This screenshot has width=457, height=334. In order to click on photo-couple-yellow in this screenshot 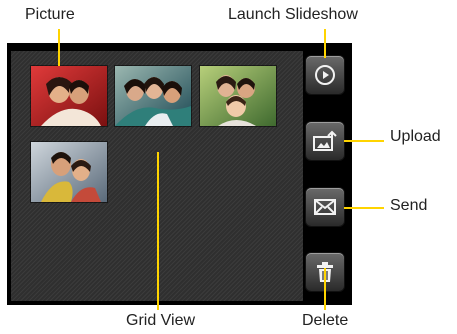, I will do `click(69, 172)`.